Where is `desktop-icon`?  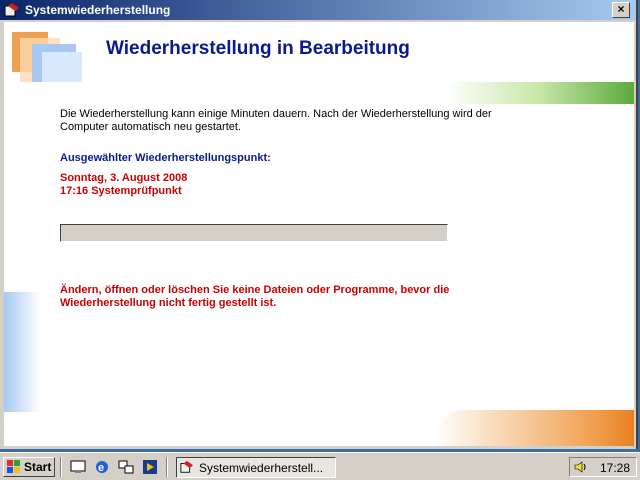
desktop-icon is located at coordinates (78, 467).